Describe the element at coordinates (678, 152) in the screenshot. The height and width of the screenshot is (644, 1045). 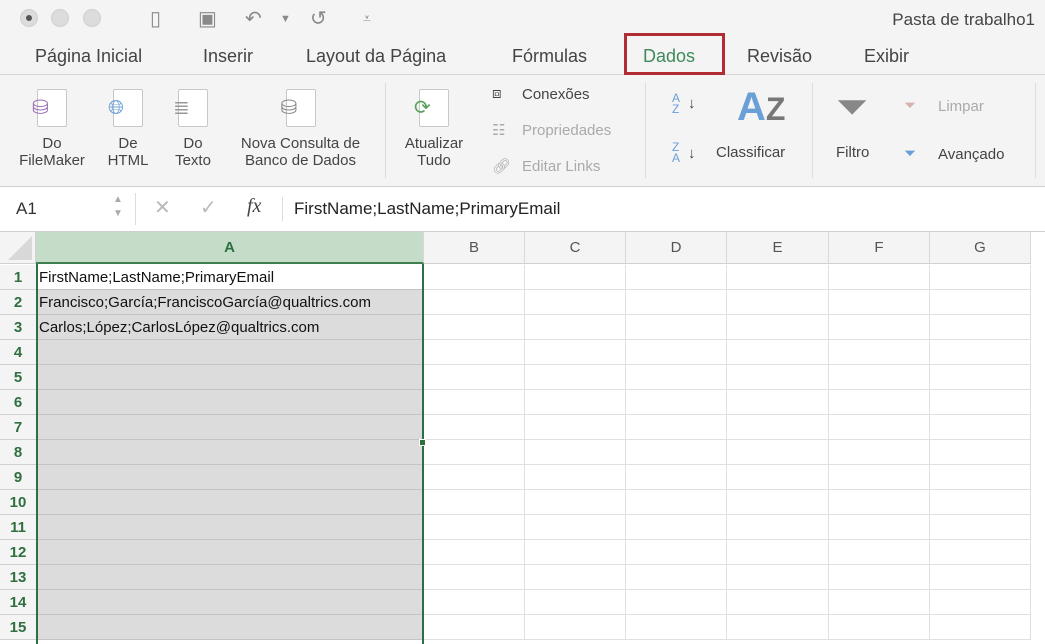
I see `sort-descending-button: Z A` at that location.